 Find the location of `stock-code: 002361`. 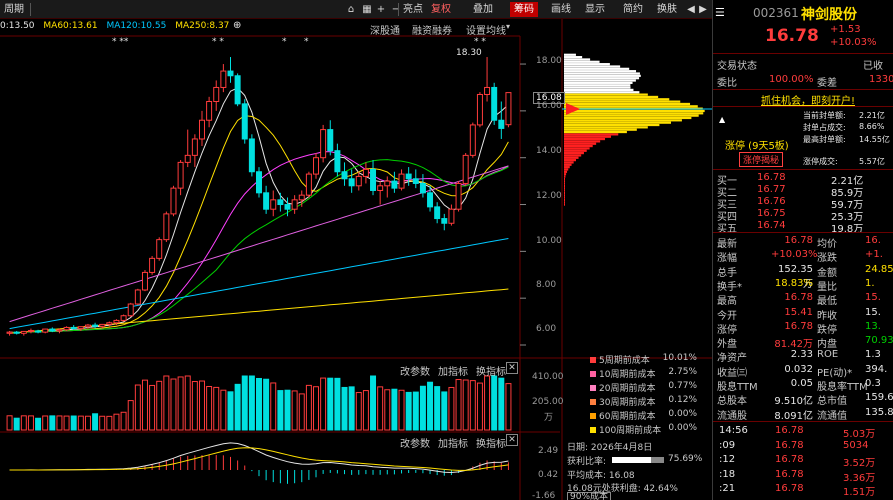

stock-code: 002361 is located at coordinates (776, 13).